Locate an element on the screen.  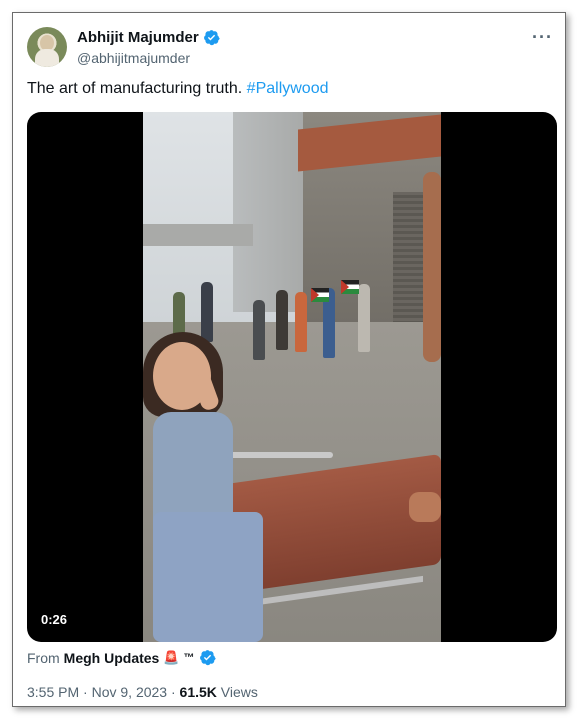
video-building-left is located at coordinates (268, 212).